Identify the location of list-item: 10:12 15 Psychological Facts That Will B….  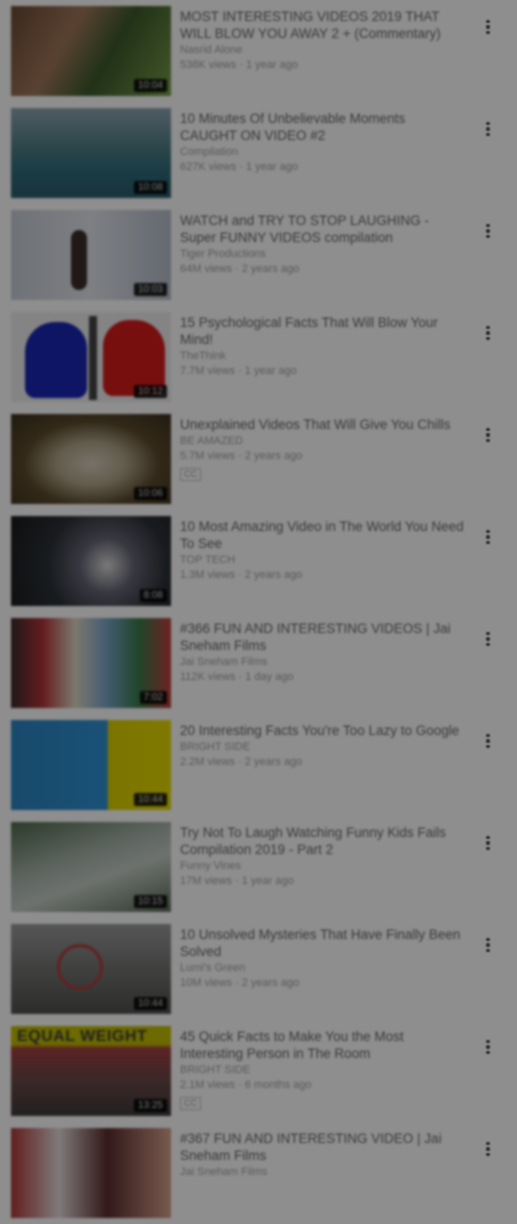
(258, 357).